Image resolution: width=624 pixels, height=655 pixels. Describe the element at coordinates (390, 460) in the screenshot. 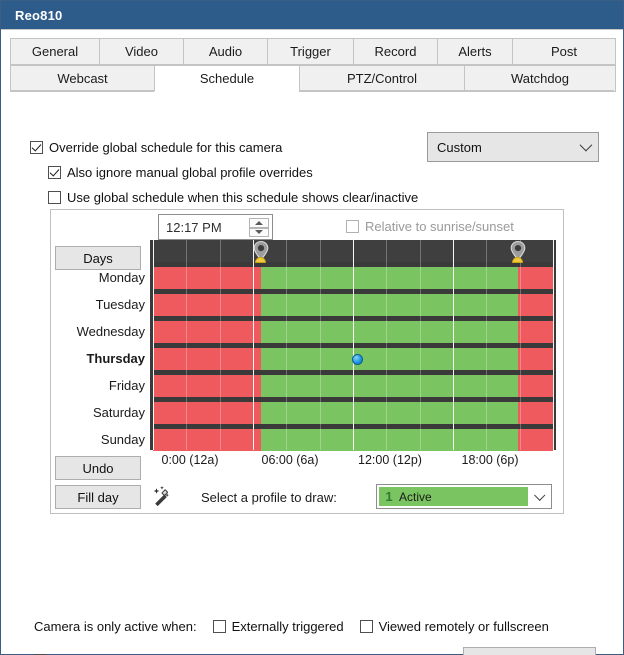

I see `axis-label: 12:00 (12p)` at that location.